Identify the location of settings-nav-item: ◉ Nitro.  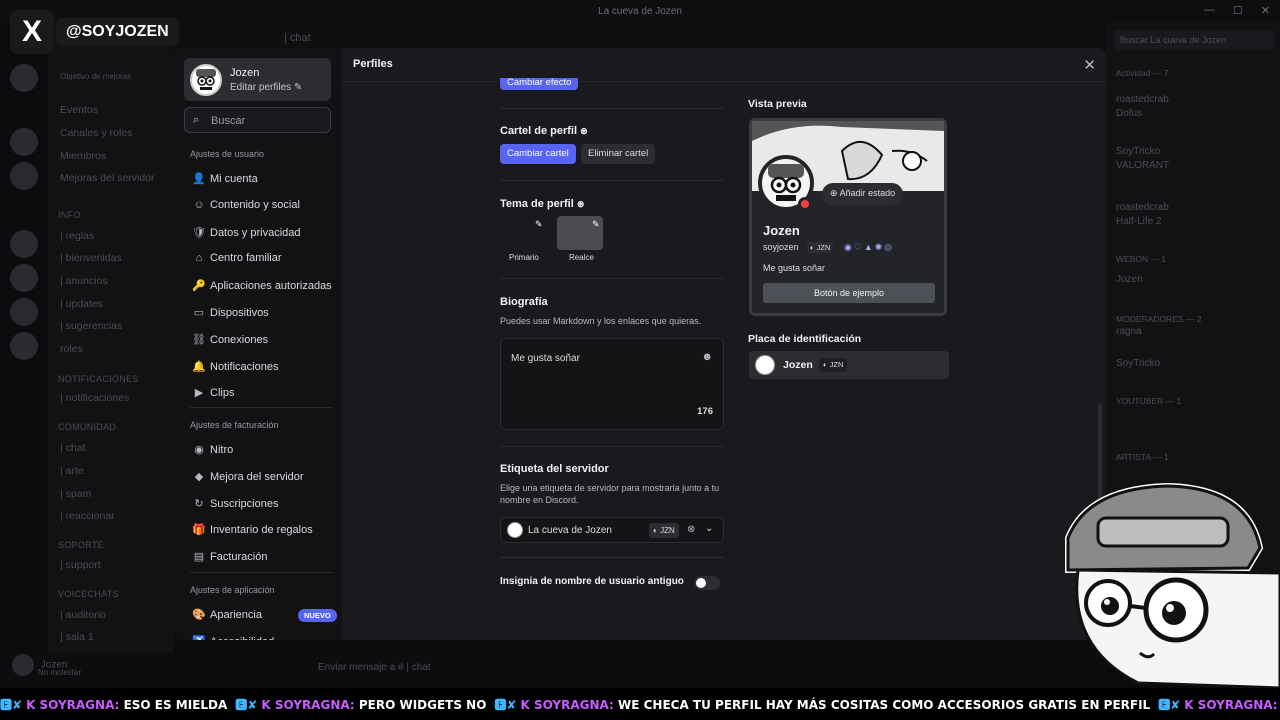
(212, 449).